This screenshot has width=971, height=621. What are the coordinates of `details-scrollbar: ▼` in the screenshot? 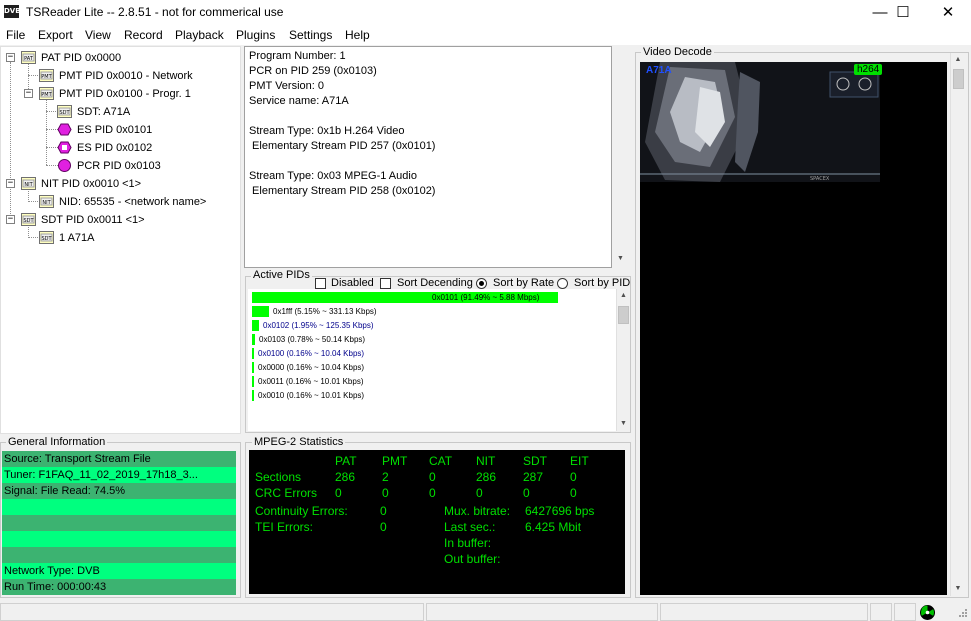 It's located at (620, 157).